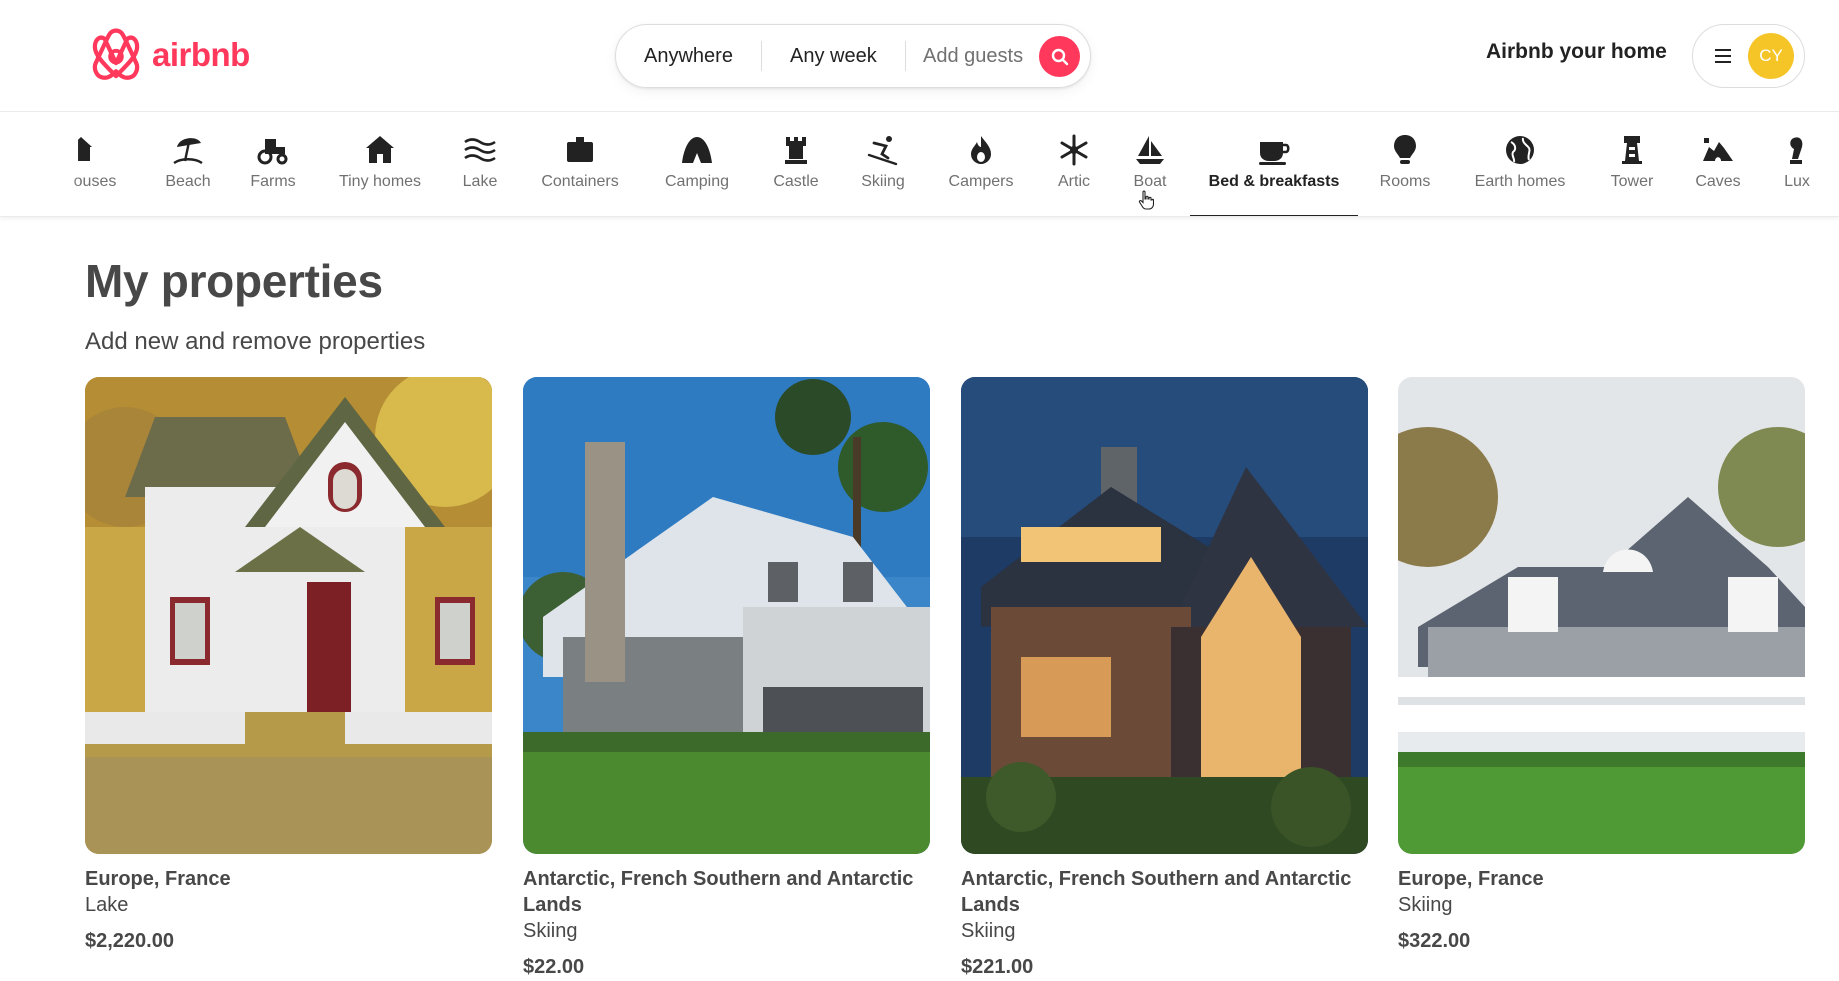 This screenshot has height=981, width=1839. What do you see at coordinates (1771, 56) in the screenshot?
I see `avatar: CY` at bounding box center [1771, 56].